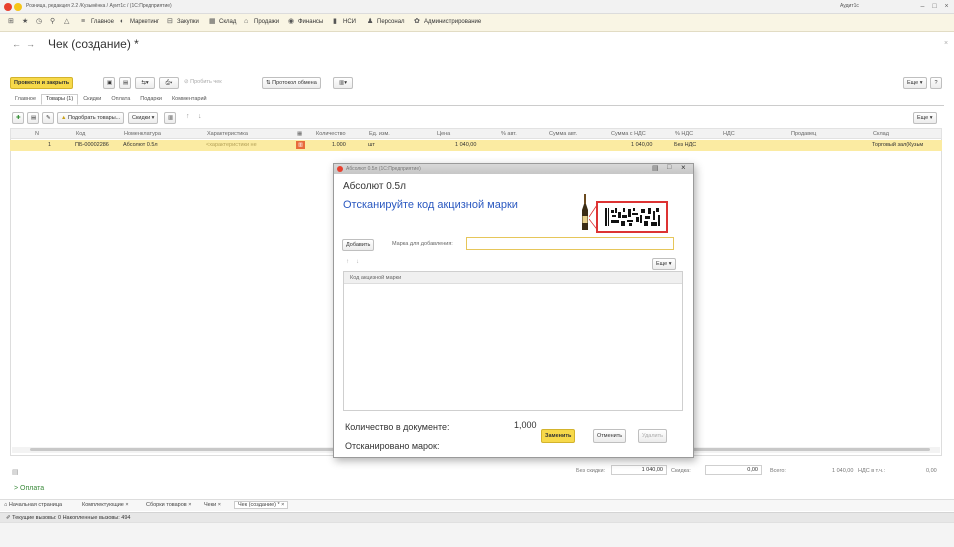 The image size is (954, 547). I want to click on menu-sales: ⌂ Продажи, so click(261, 21).